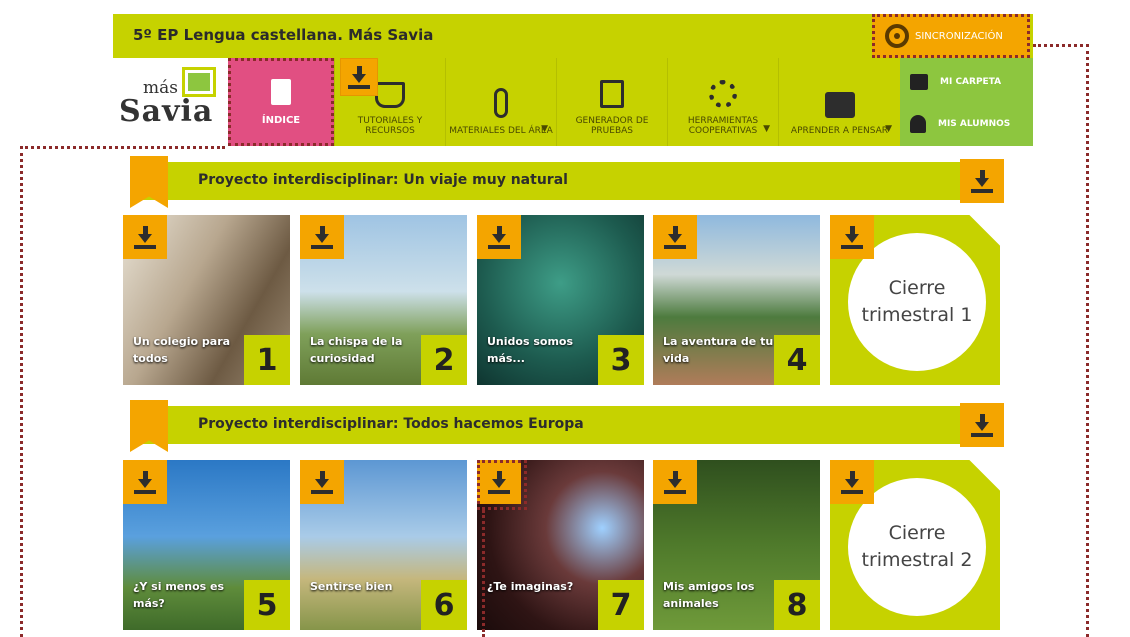  What do you see at coordinates (897, 36) in the screenshot?
I see `sync-icon` at bounding box center [897, 36].